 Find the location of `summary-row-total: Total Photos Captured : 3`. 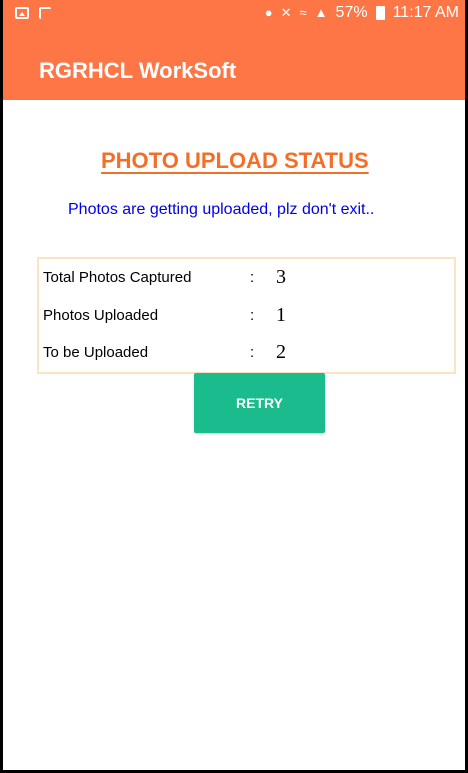

summary-row-total: Total Photos Captured : 3 is located at coordinates (248, 279).